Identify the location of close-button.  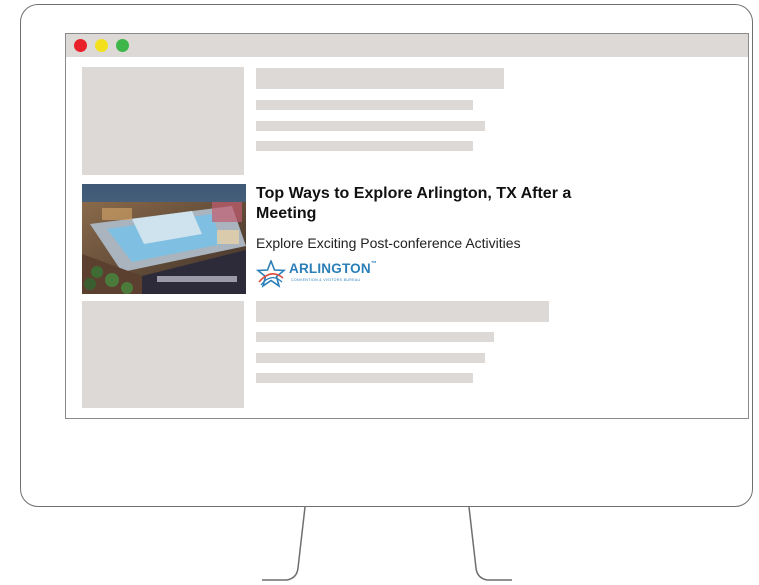
(80, 45).